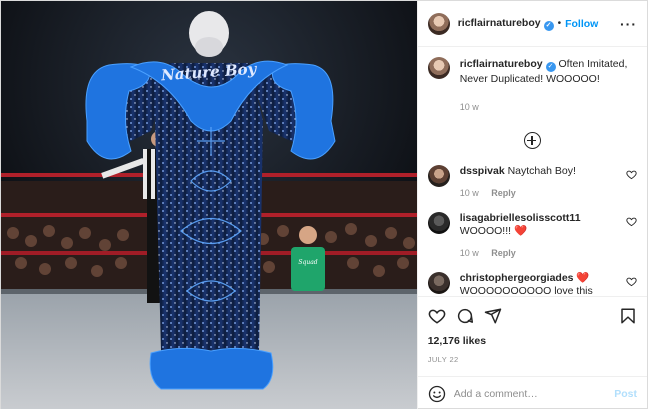 The width and height of the screenshot is (648, 409). I want to click on likes-count: 12,176 likes, so click(532, 341).